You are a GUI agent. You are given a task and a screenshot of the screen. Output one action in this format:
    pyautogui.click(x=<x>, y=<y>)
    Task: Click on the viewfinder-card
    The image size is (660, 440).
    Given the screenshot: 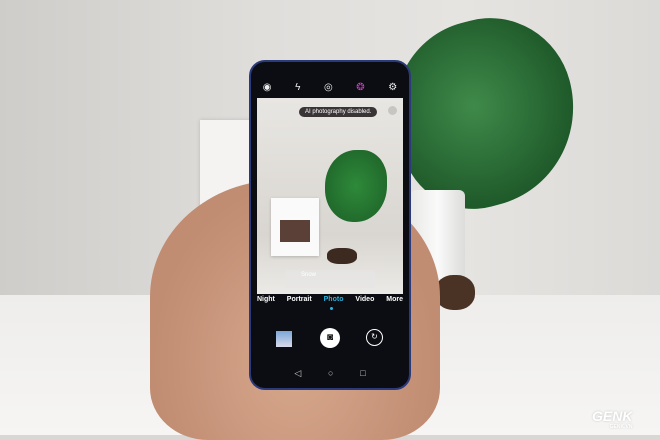 What is the action you would take?
    pyautogui.click(x=295, y=227)
    